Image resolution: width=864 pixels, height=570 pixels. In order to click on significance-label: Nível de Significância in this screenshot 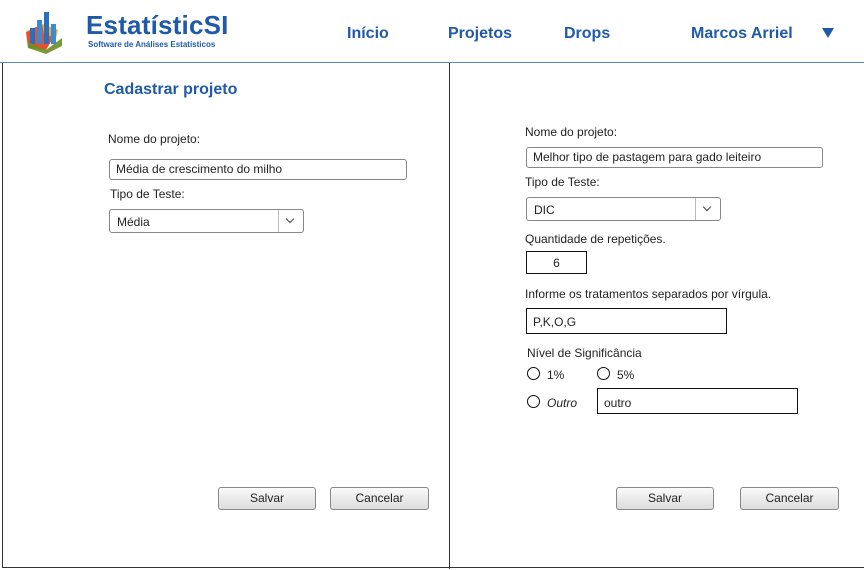, I will do `click(584, 353)`.